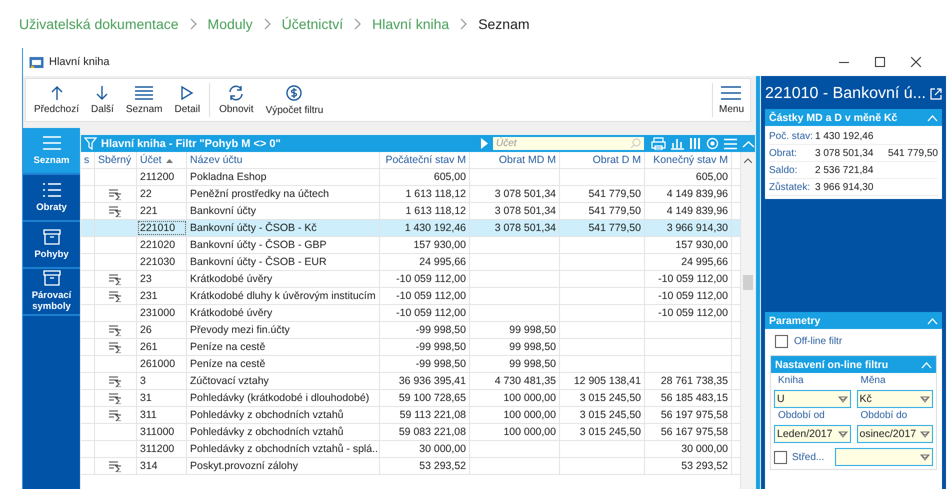 The height and width of the screenshot is (489, 951). Describe the element at coordinates (658, 143) in the screenshot. I see `print-icon` at that location.